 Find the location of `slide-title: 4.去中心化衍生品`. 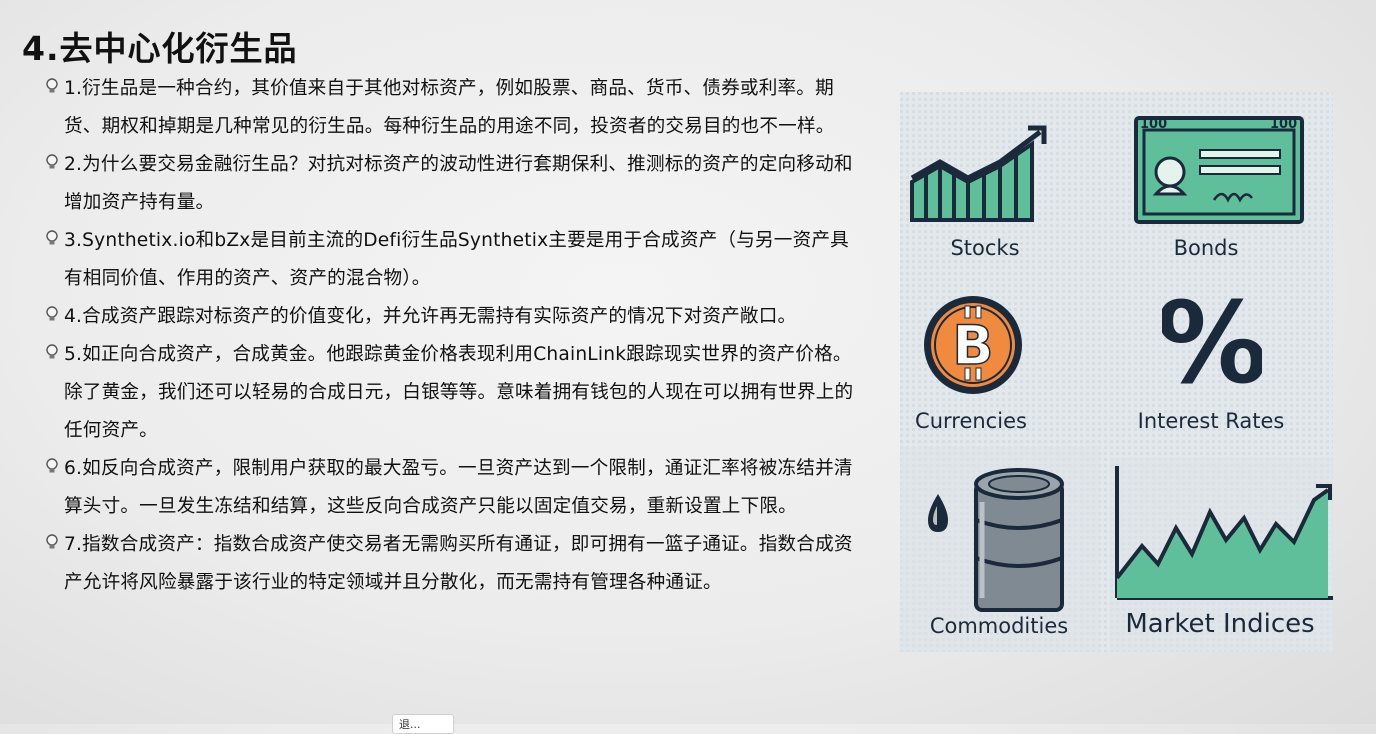

slide-title: 4.去中心化衍生品 is located at coordinates (160, 48).